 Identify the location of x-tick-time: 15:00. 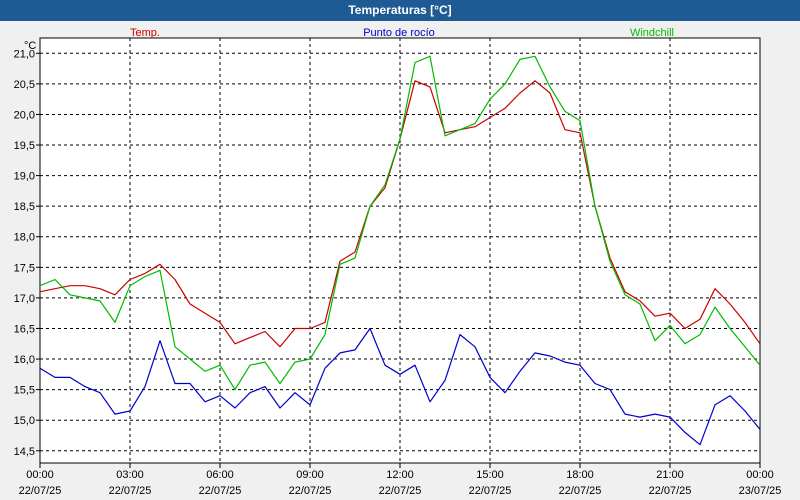
(490, 475).